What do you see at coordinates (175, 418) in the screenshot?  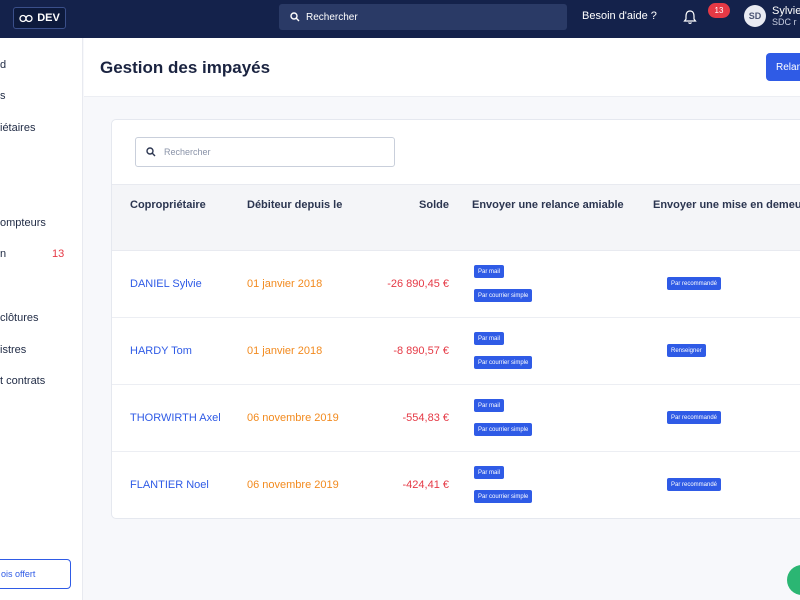 I see `owner-name: THORWIRTH Axel` at bounding box center [175, 418].